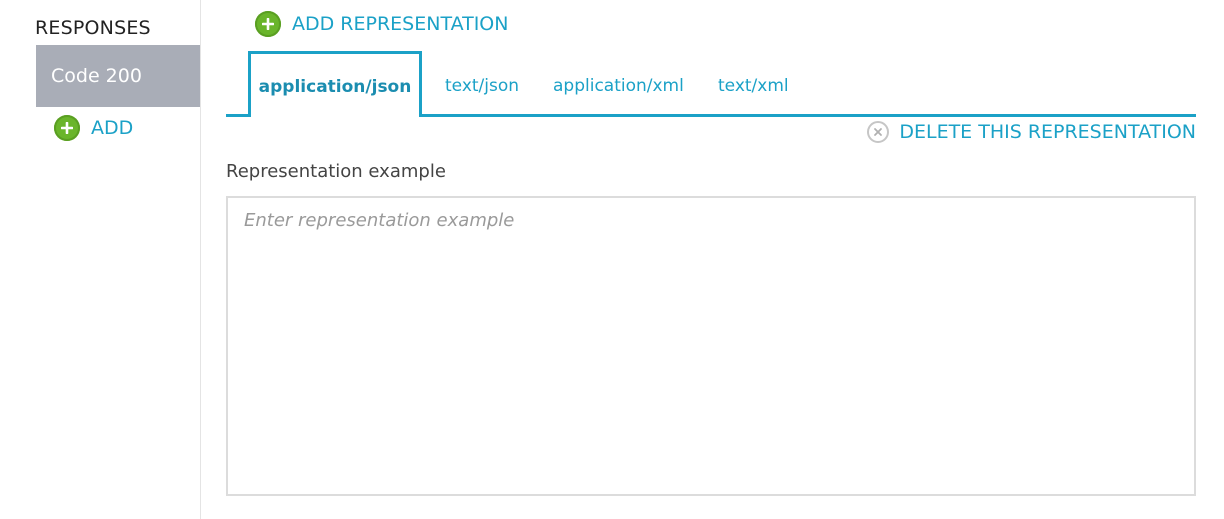  I want to click on tab-text-json: text/json, so click(482, 82).